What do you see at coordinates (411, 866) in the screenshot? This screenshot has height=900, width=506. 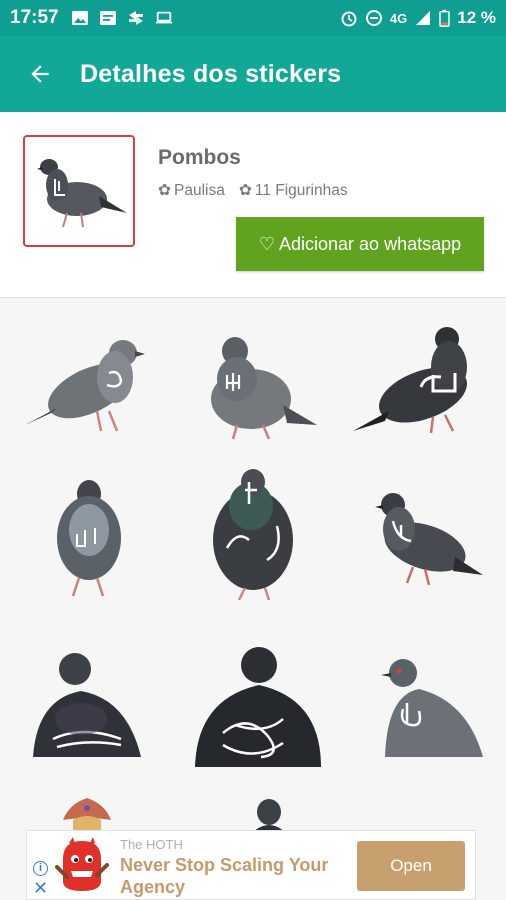 I see `ad-open-button: Open` at bounding box center [411, 866].